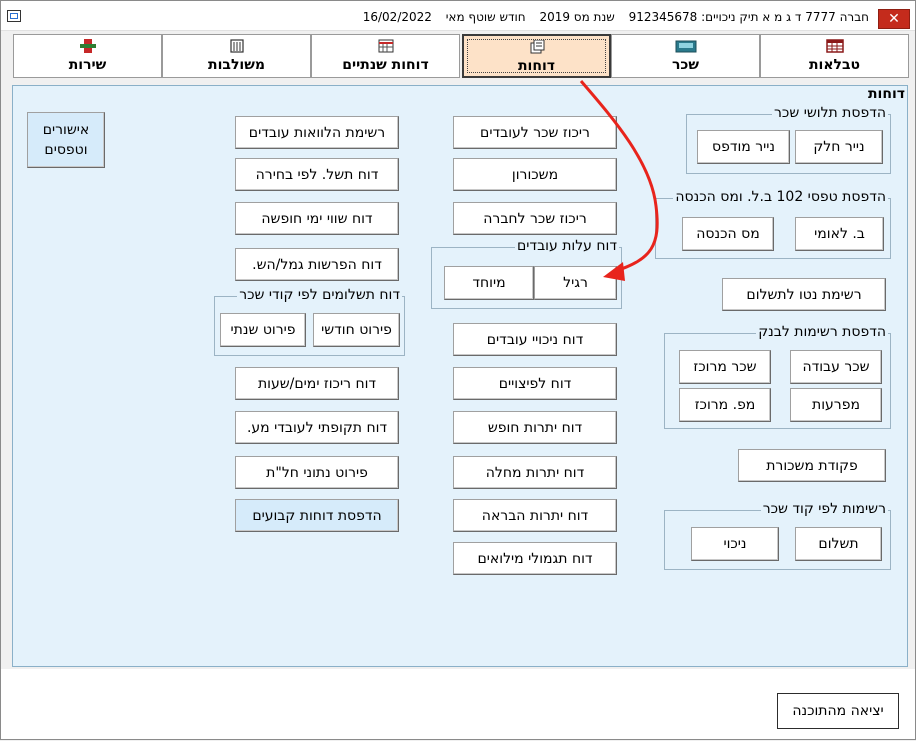 The image size is (916, 741). What do you see at coordinates (838, 711) in the screenshot?
I see `exit-program-button: יציאה מהתוכנה` at bounding box center [838, 711].